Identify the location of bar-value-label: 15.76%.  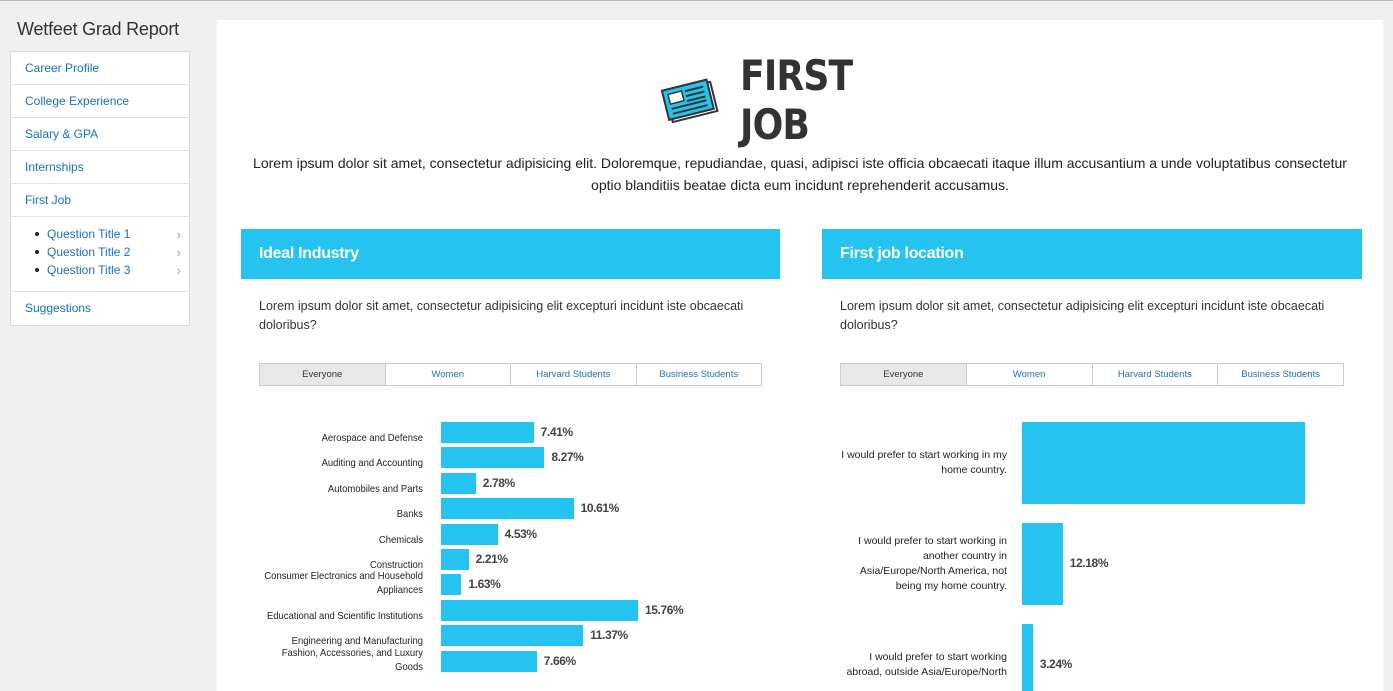
(664, 609).